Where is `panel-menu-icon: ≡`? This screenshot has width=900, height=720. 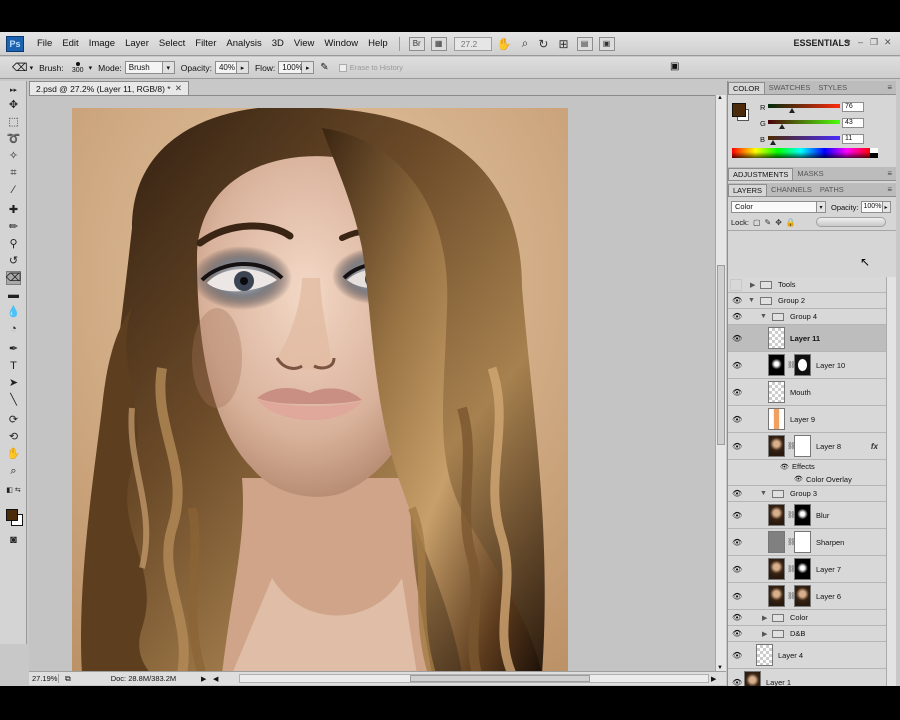
panel-menu-icon: ≡ is located at coordinates (889, 87).